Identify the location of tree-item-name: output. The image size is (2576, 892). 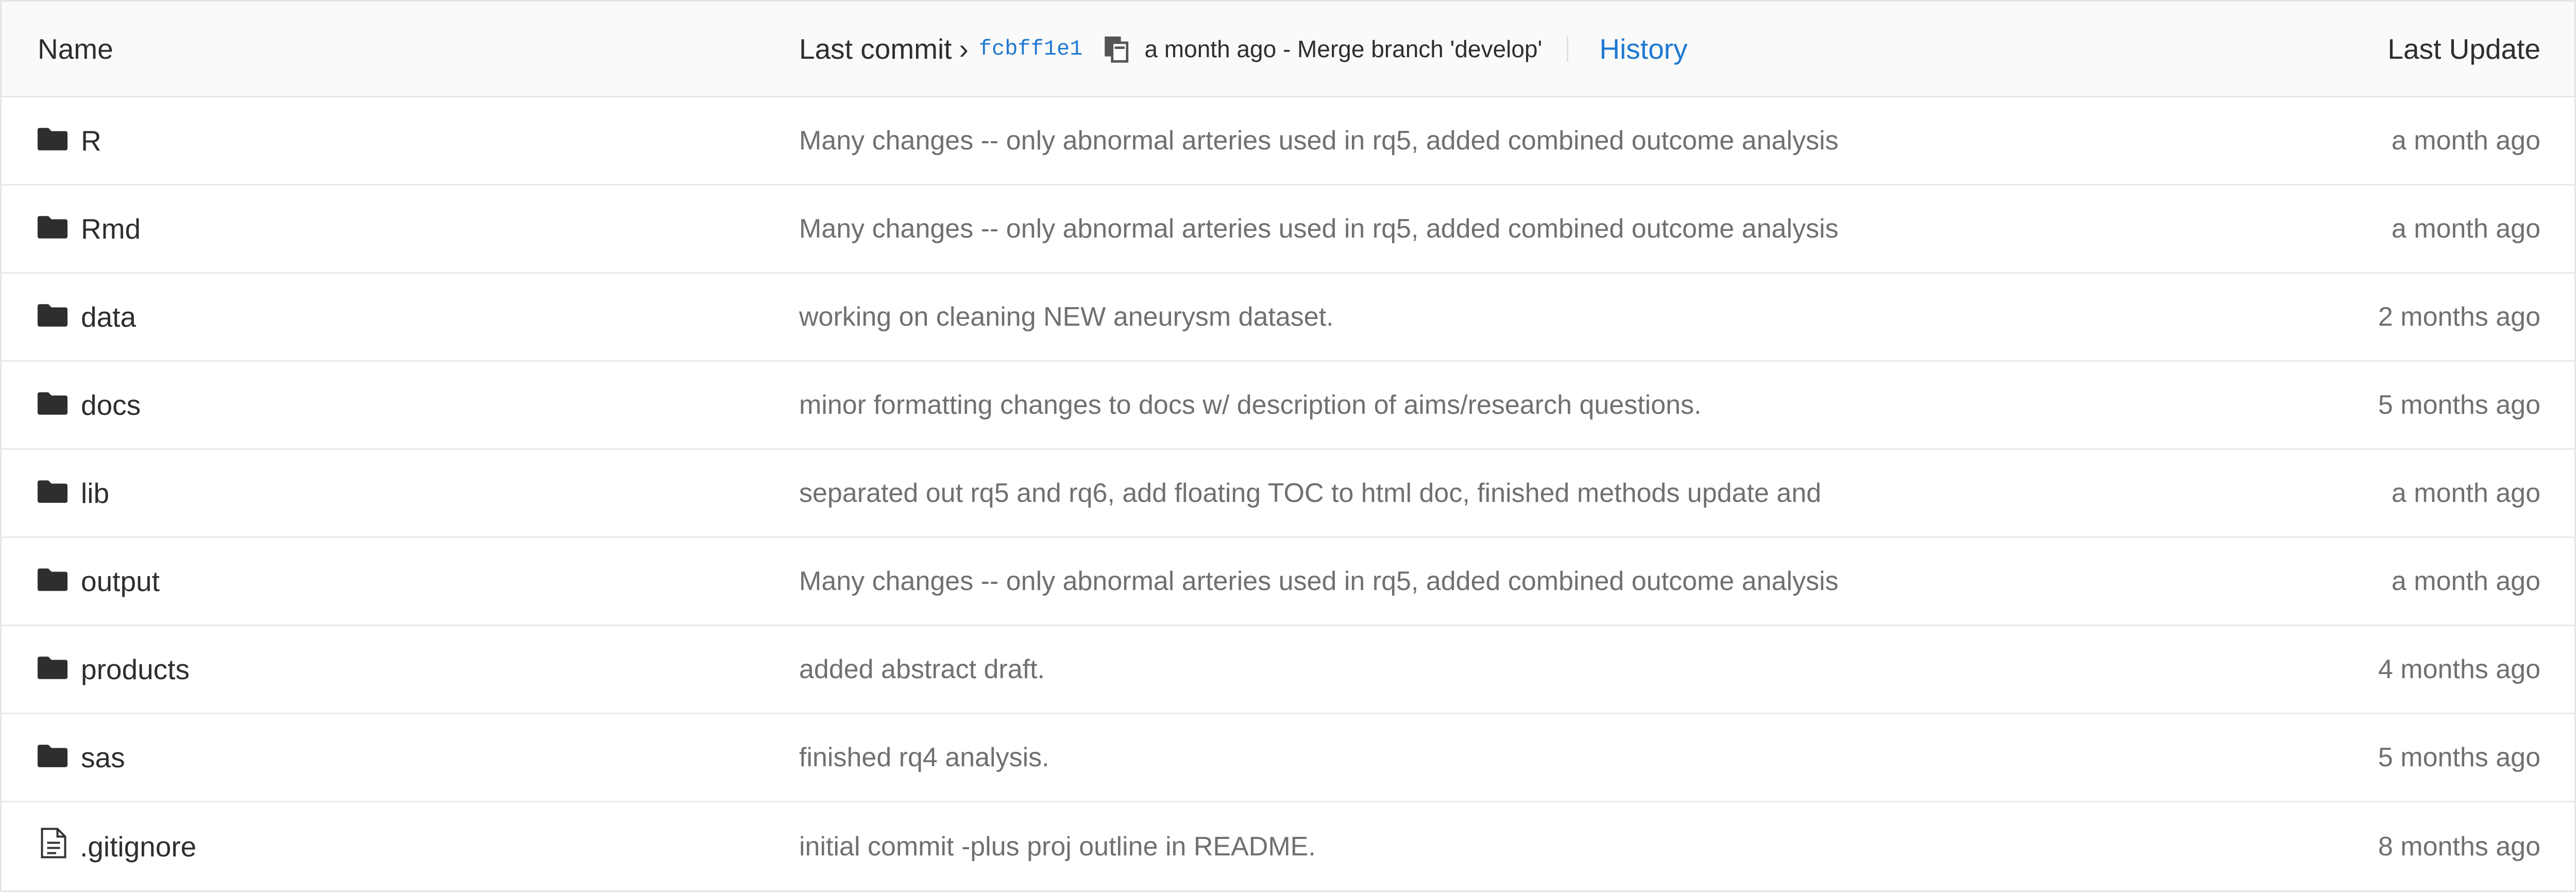
(120, 581).